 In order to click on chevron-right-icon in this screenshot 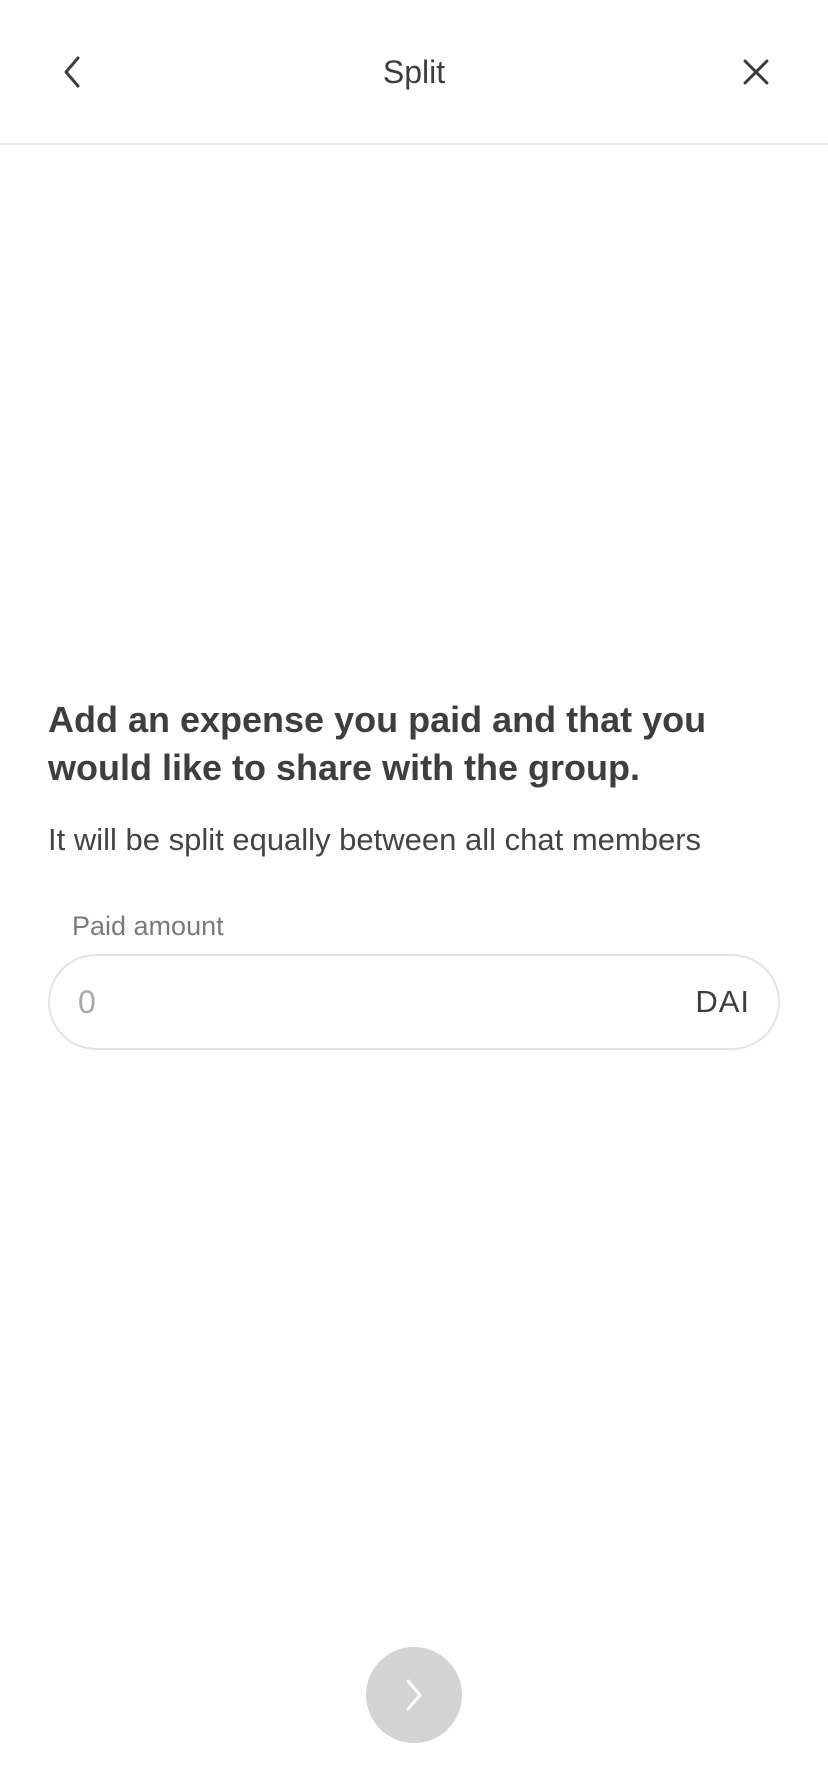, I will do `click(414, 1695)`.